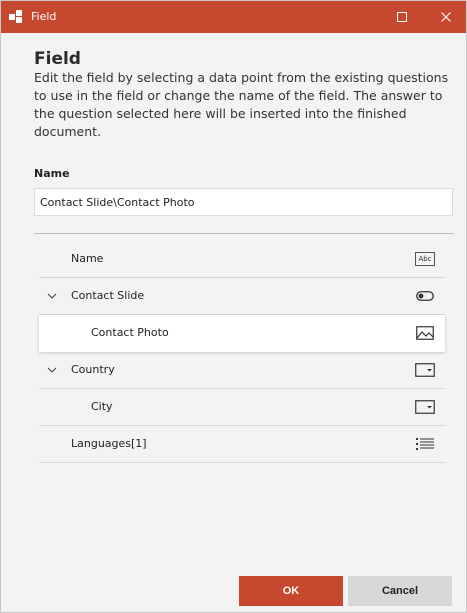 The height and width of the screenshot is (613, 467). Describe the element at coordinates (242, 259) in the screenshot. I see `tree-row: Name Abc` at that location.